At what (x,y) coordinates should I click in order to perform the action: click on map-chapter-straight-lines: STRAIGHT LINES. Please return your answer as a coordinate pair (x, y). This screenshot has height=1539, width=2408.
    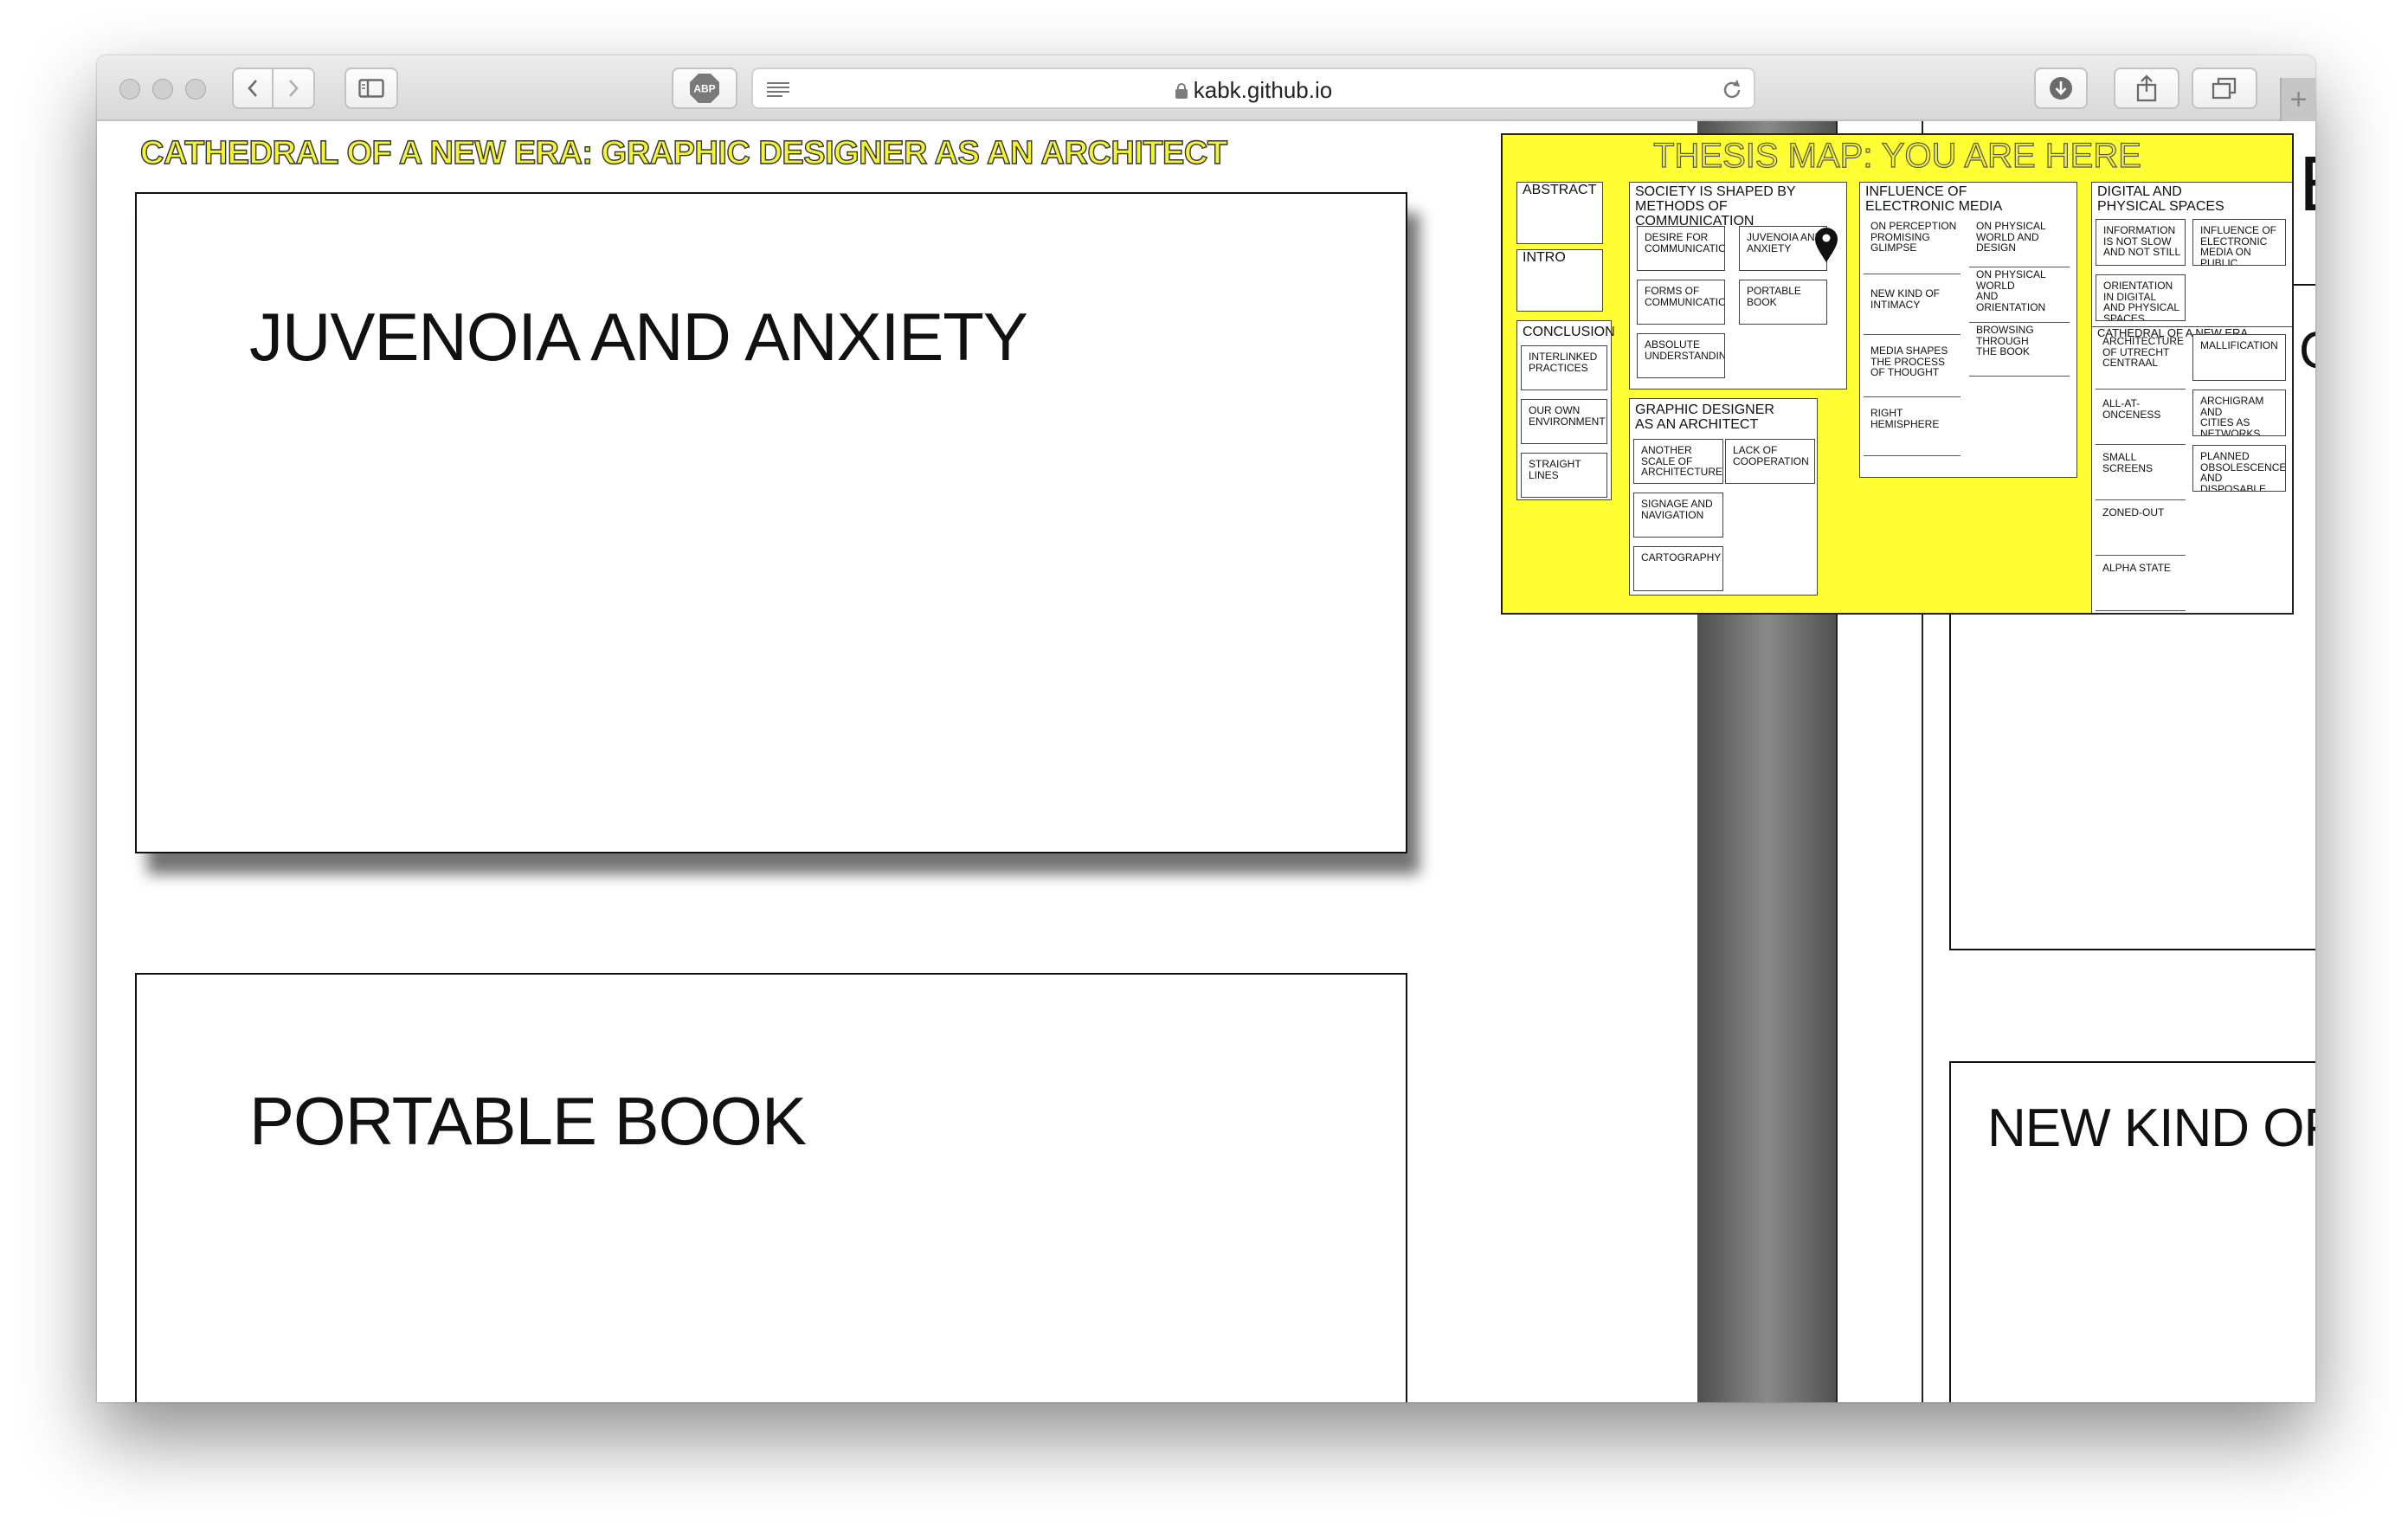
    Looking at the image, I should click on (1564, 475).